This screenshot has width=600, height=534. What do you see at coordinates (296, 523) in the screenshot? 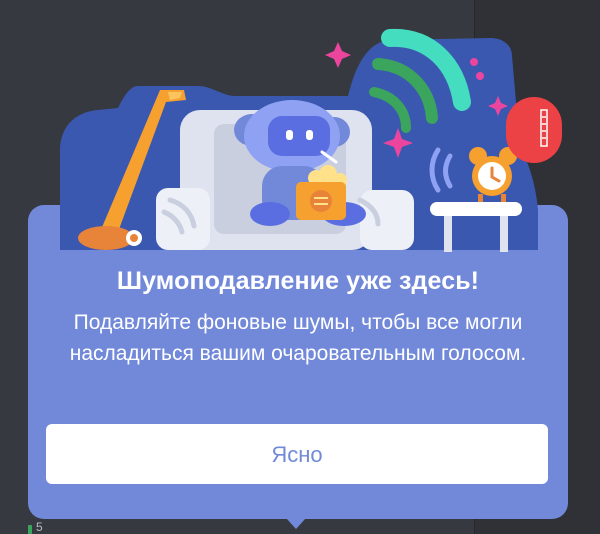
I see `popup-pointer` at bounding box center [296, 523].